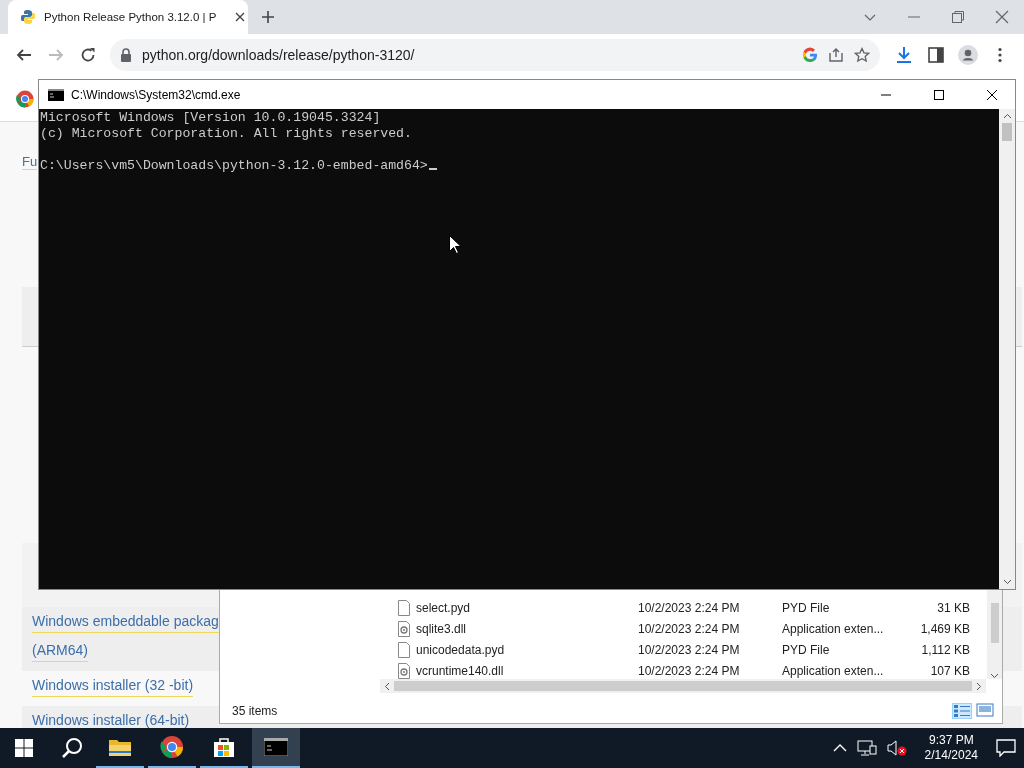  What do you see at coordinates (896, 748) in the screenshot?
I see `muted-speaker-icon` at bounding box center [896, 748].